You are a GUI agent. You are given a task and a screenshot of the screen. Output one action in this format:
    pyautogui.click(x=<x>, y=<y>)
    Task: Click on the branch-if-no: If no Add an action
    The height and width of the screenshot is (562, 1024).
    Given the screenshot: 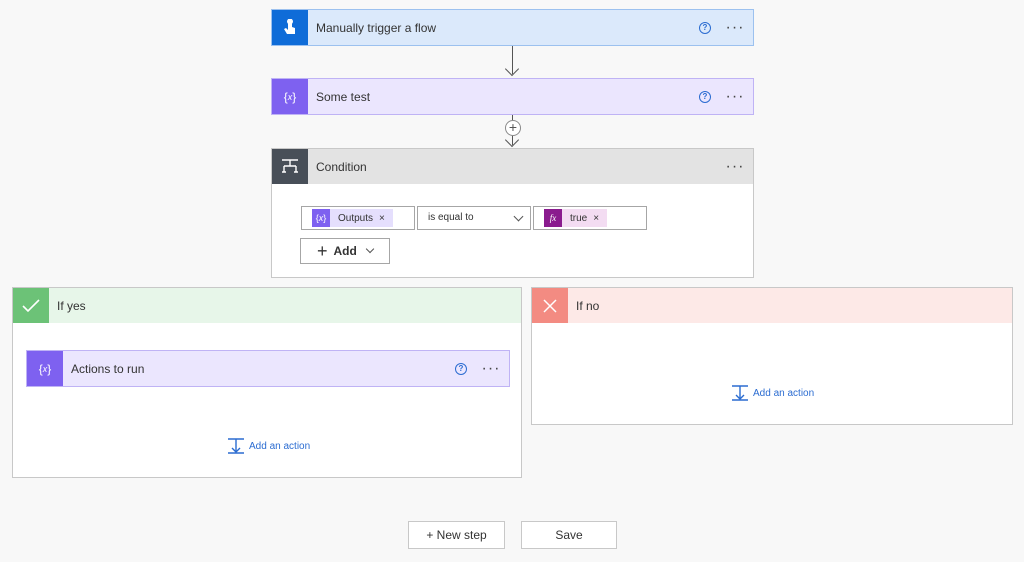 What is the action you would take?
    pyautogui.click(x=772, y=356)
    